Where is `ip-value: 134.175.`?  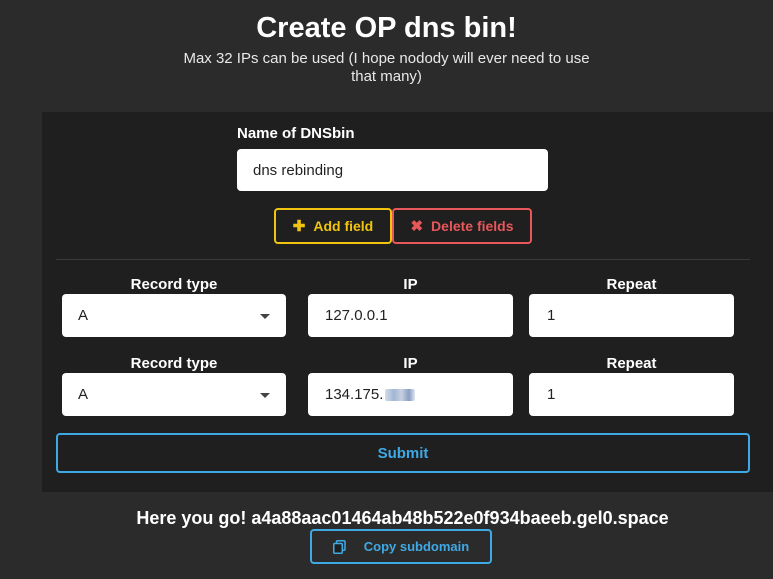
ip-value: 134.175. is located at coordinates (354, 394).